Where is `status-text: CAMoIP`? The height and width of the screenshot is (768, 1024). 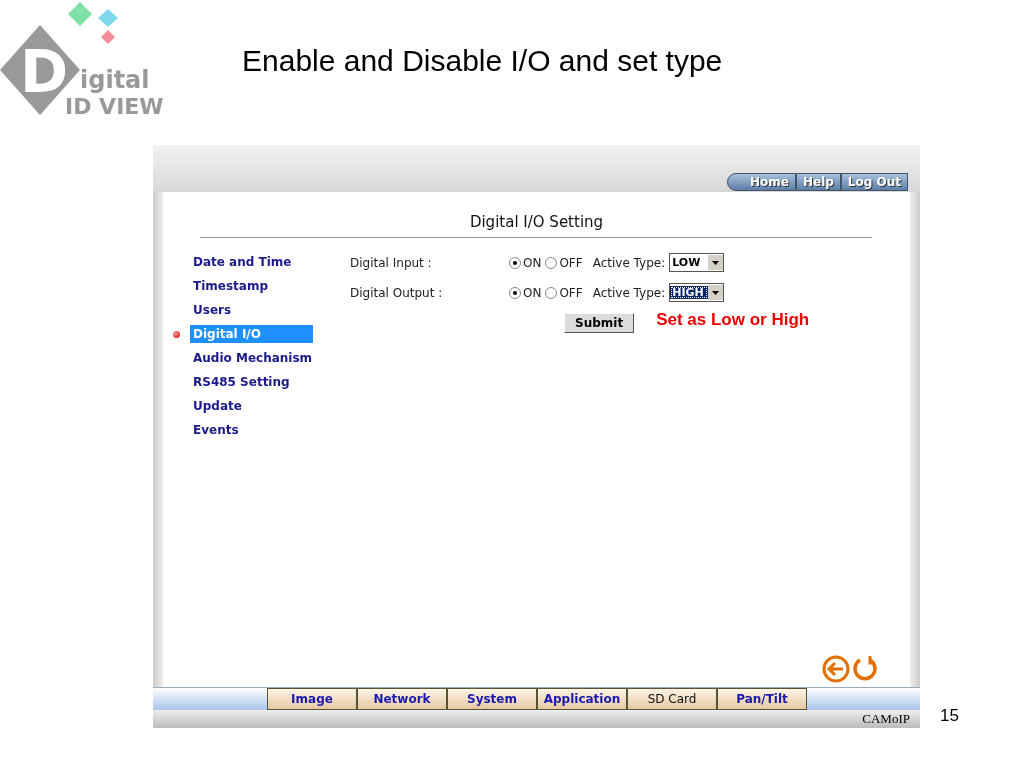
status-text: CAMoIP is located at coordinates (886, 719).